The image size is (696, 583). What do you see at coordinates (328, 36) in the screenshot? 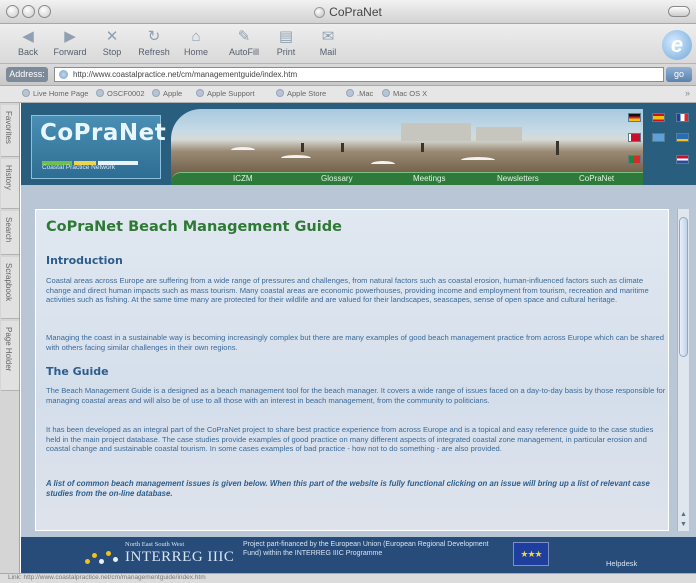
I see `mail-icon: ✉` at bounding box center [328, 36].